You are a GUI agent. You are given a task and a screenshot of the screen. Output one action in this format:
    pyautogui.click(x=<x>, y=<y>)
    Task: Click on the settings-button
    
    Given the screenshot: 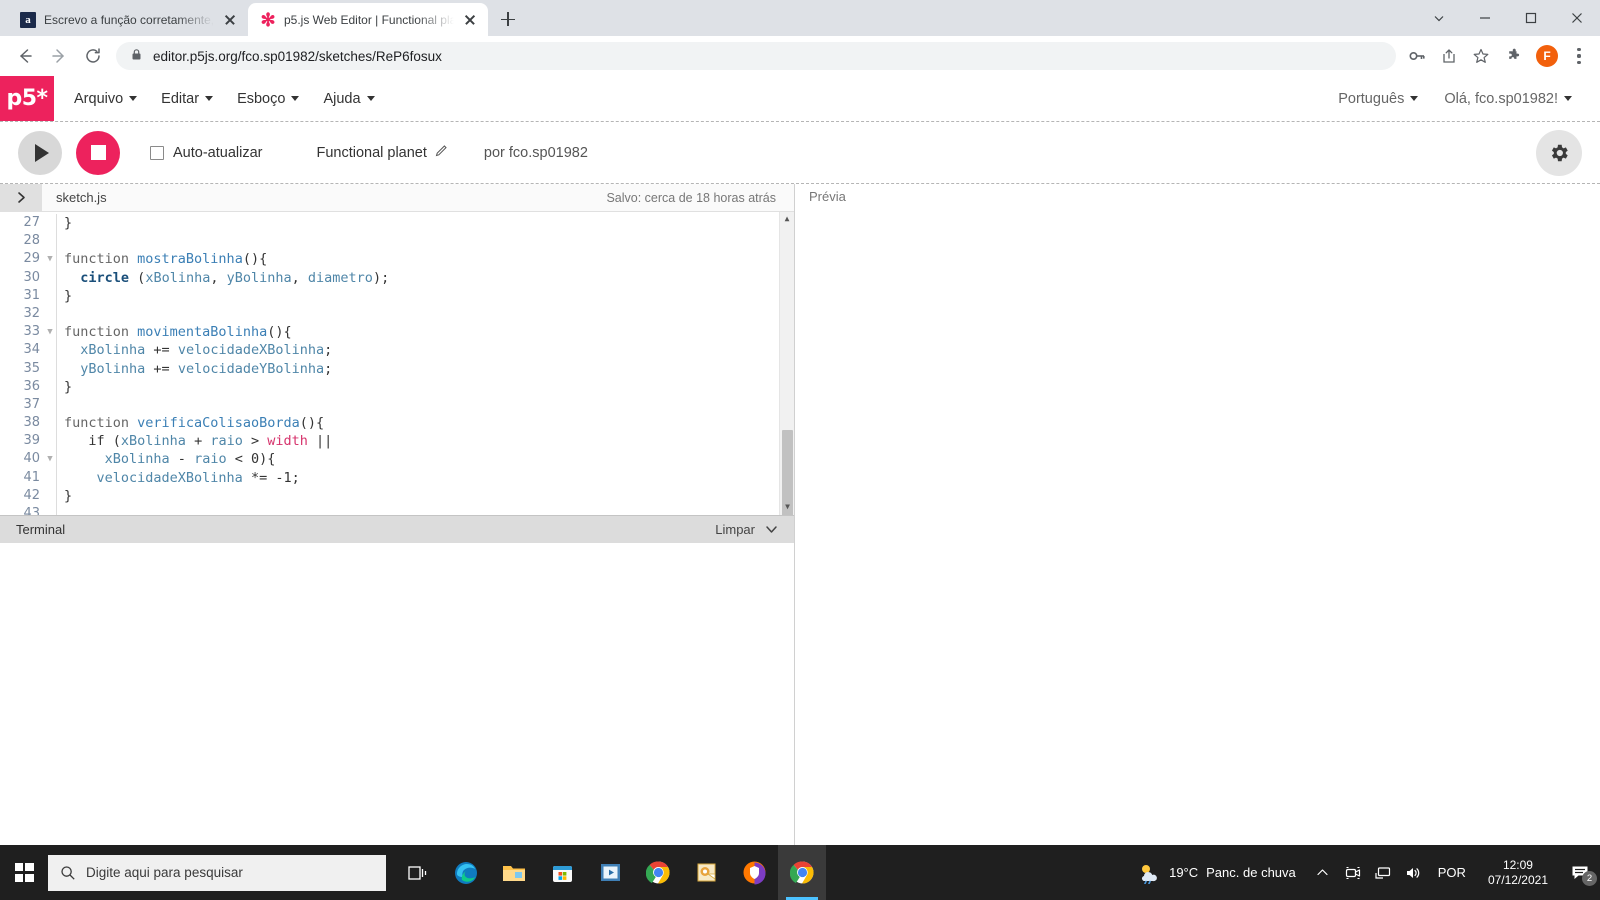 What is the action you would take?
    pyautogui.click(x=1559, y=152)
    